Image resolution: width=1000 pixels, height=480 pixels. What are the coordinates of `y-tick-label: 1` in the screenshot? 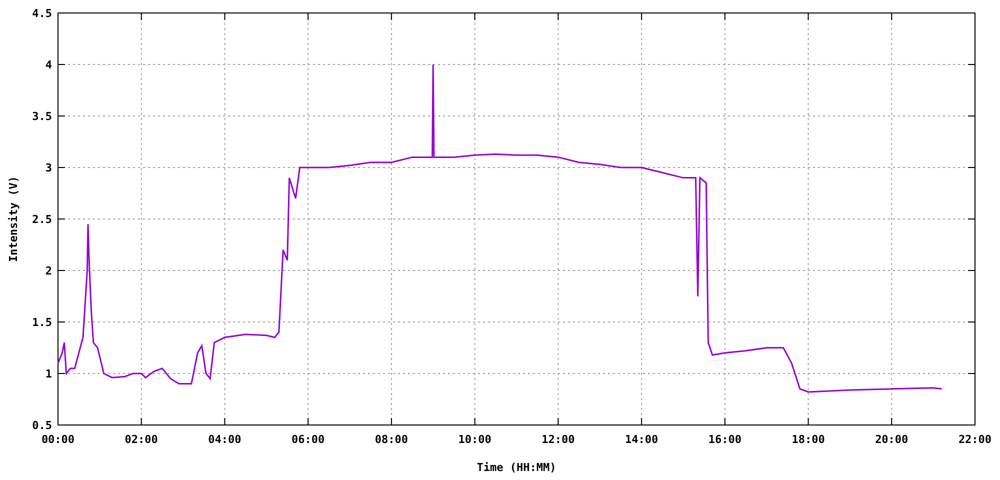 It's located at (48, 374).